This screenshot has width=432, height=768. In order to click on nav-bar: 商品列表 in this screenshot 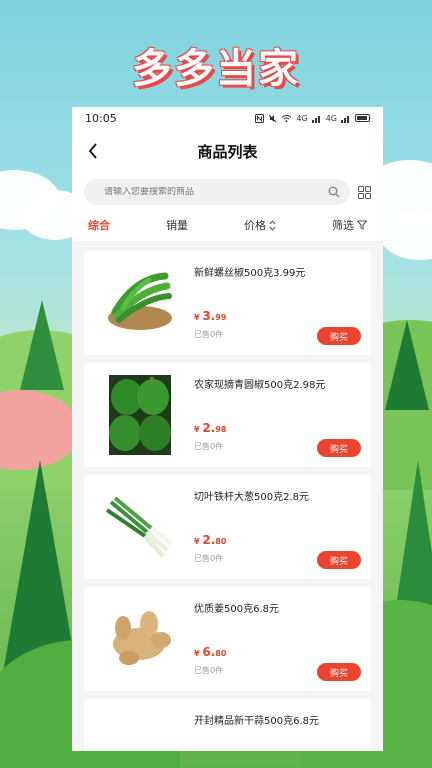, I will do `click(227, 151)`.